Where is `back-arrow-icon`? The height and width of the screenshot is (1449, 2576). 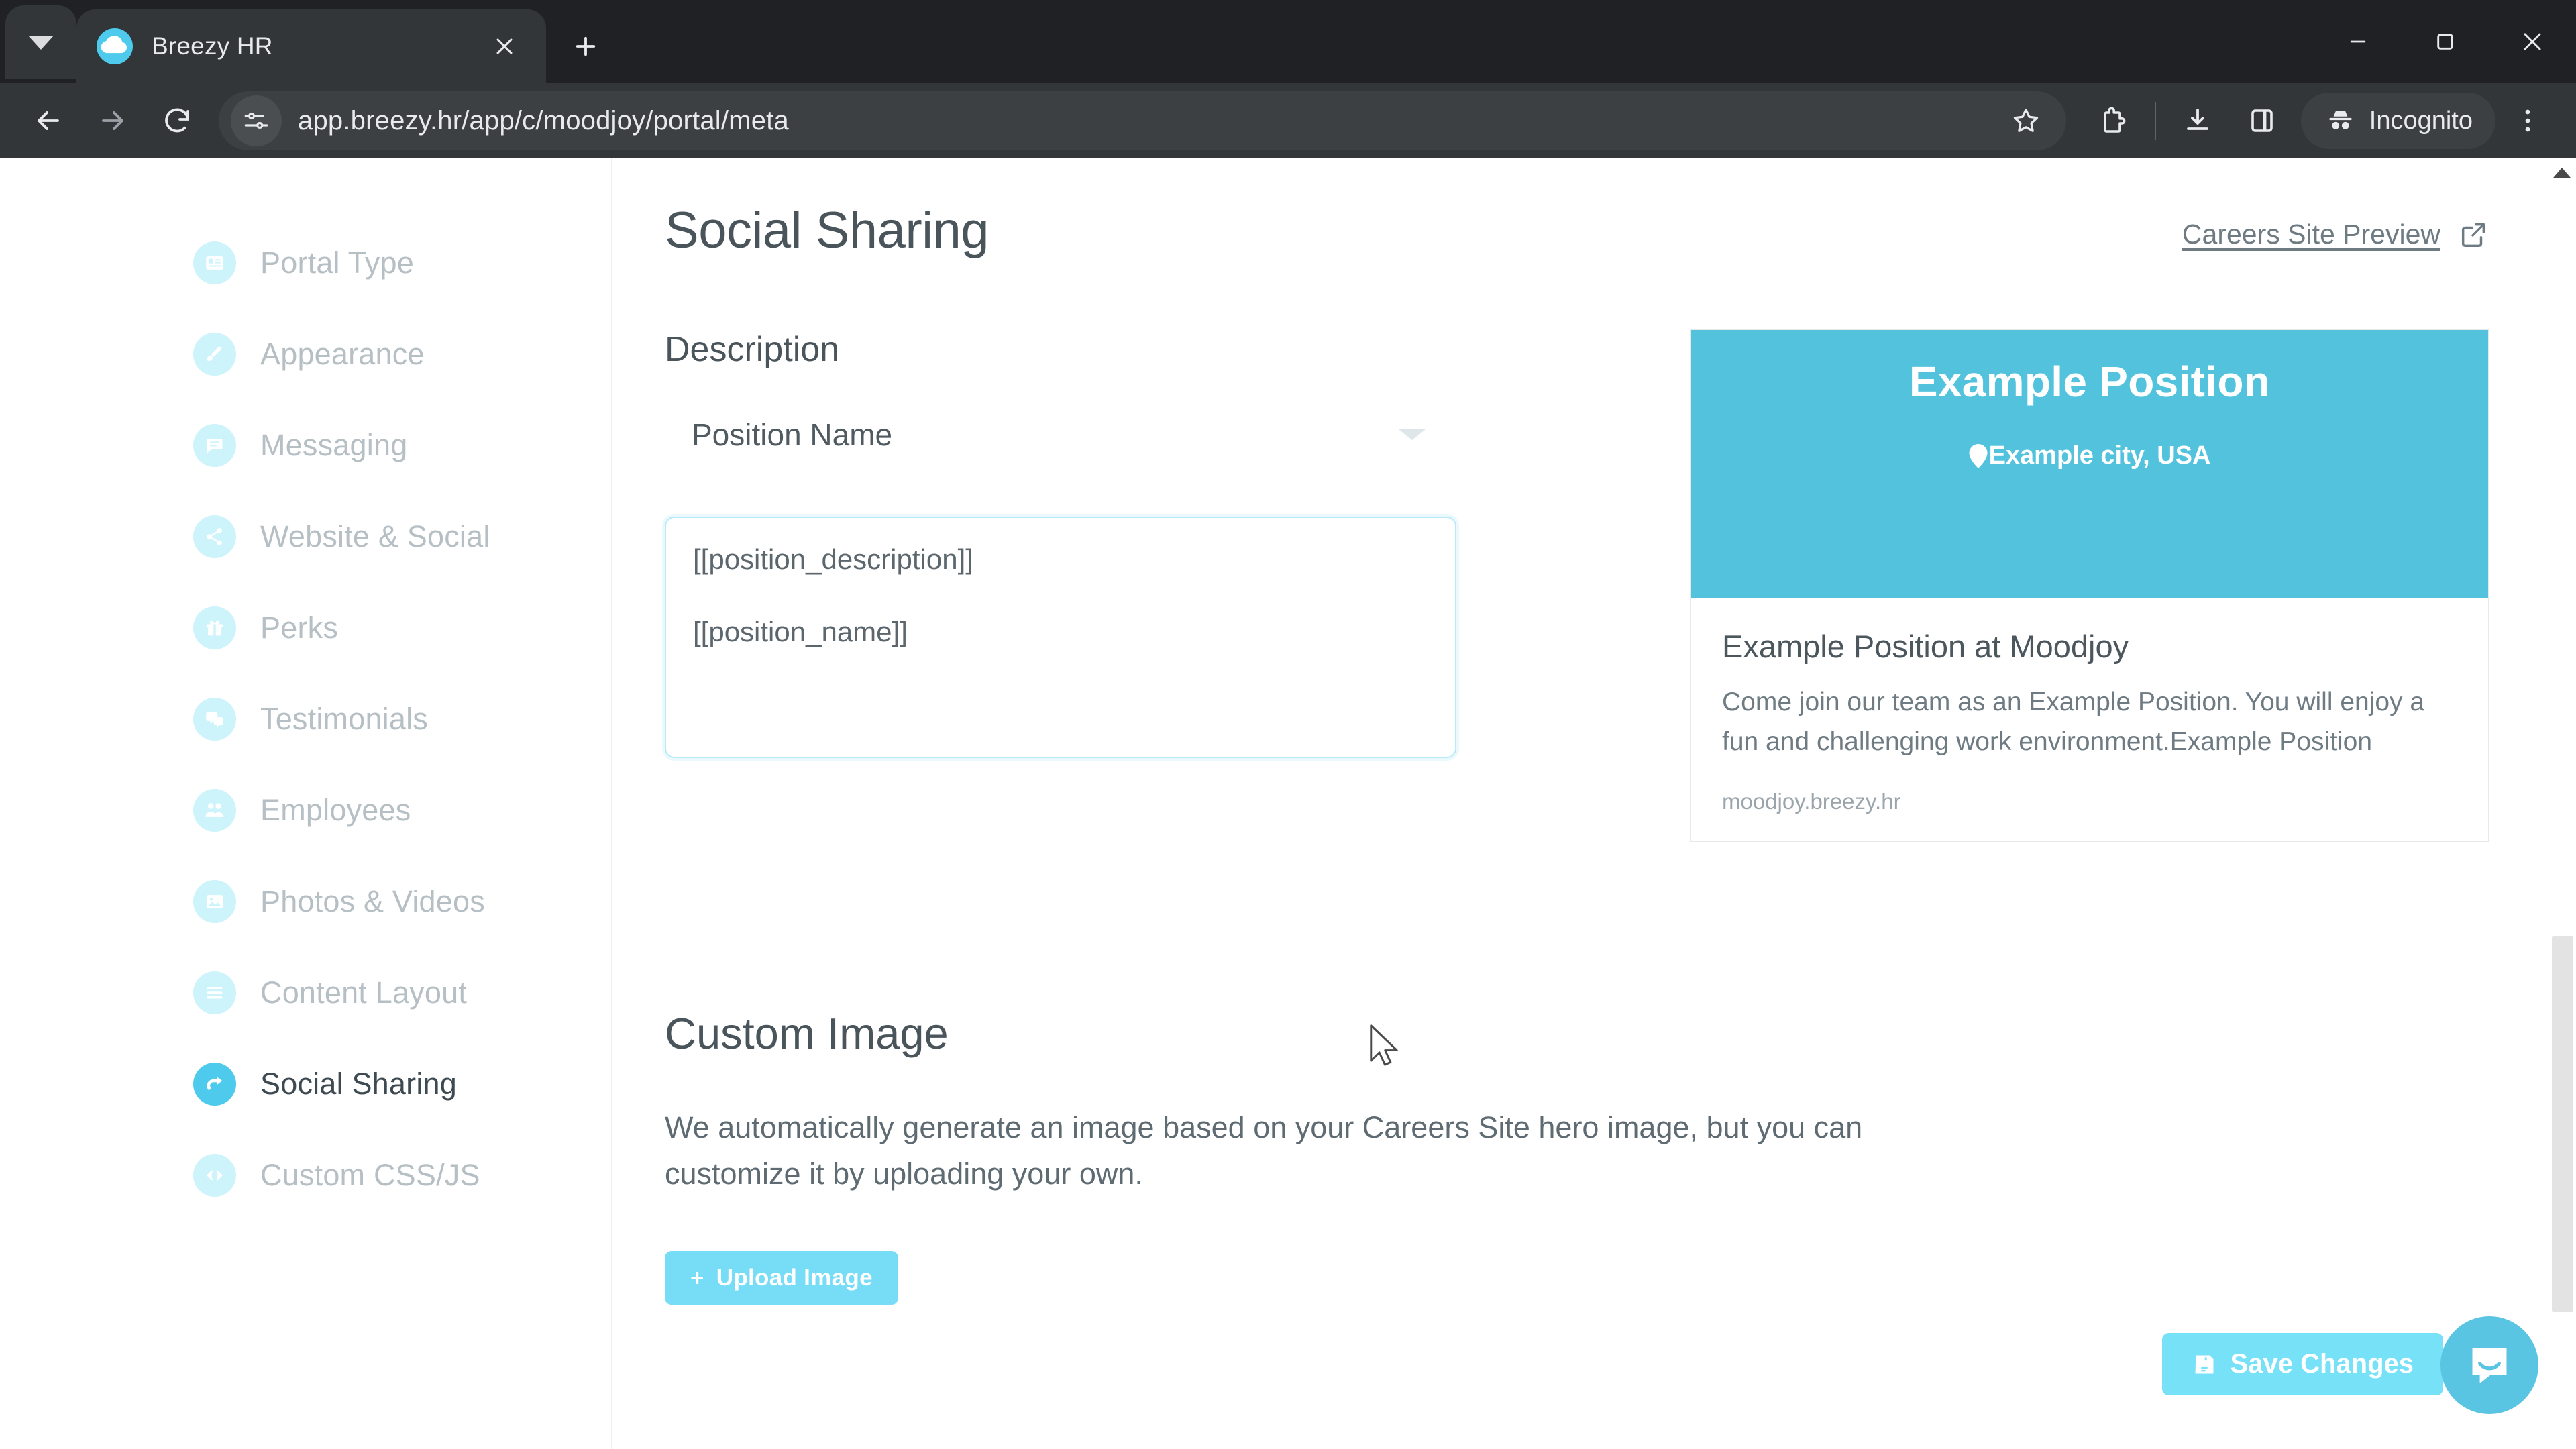 back-arrow-icon is located at coordinates (48, 121).